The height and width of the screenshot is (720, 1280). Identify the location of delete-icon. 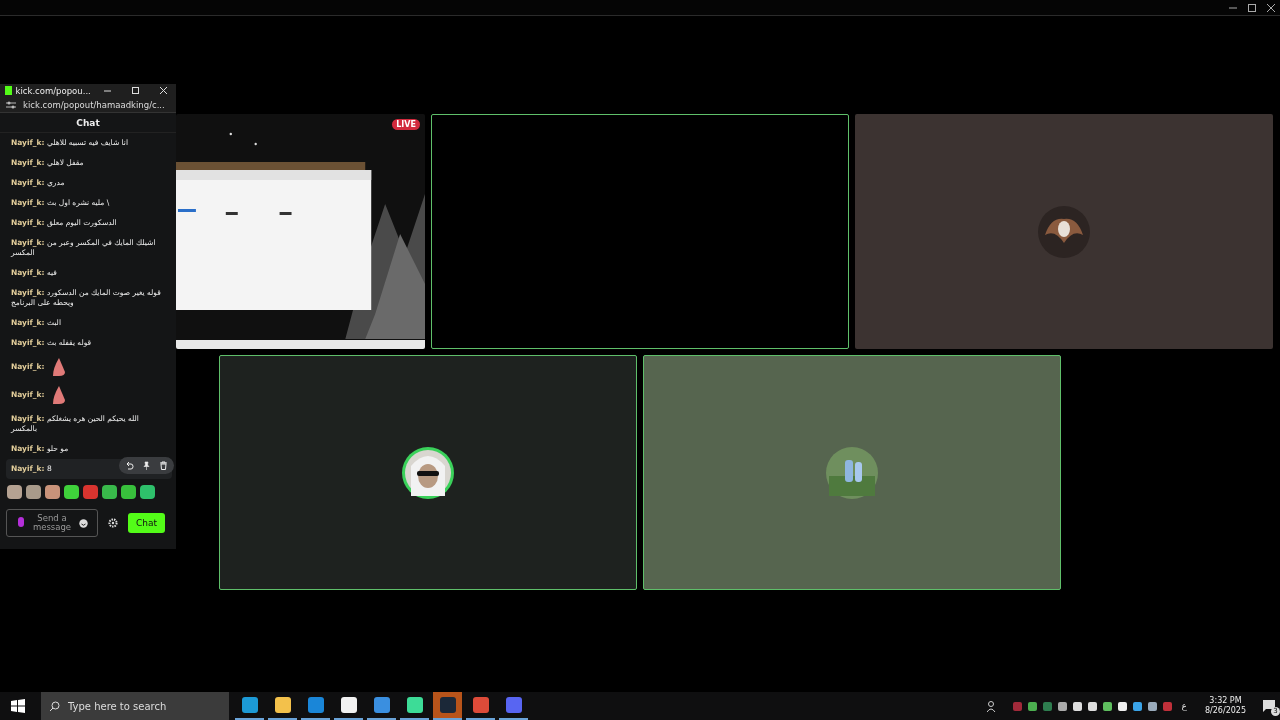
(163, 465).